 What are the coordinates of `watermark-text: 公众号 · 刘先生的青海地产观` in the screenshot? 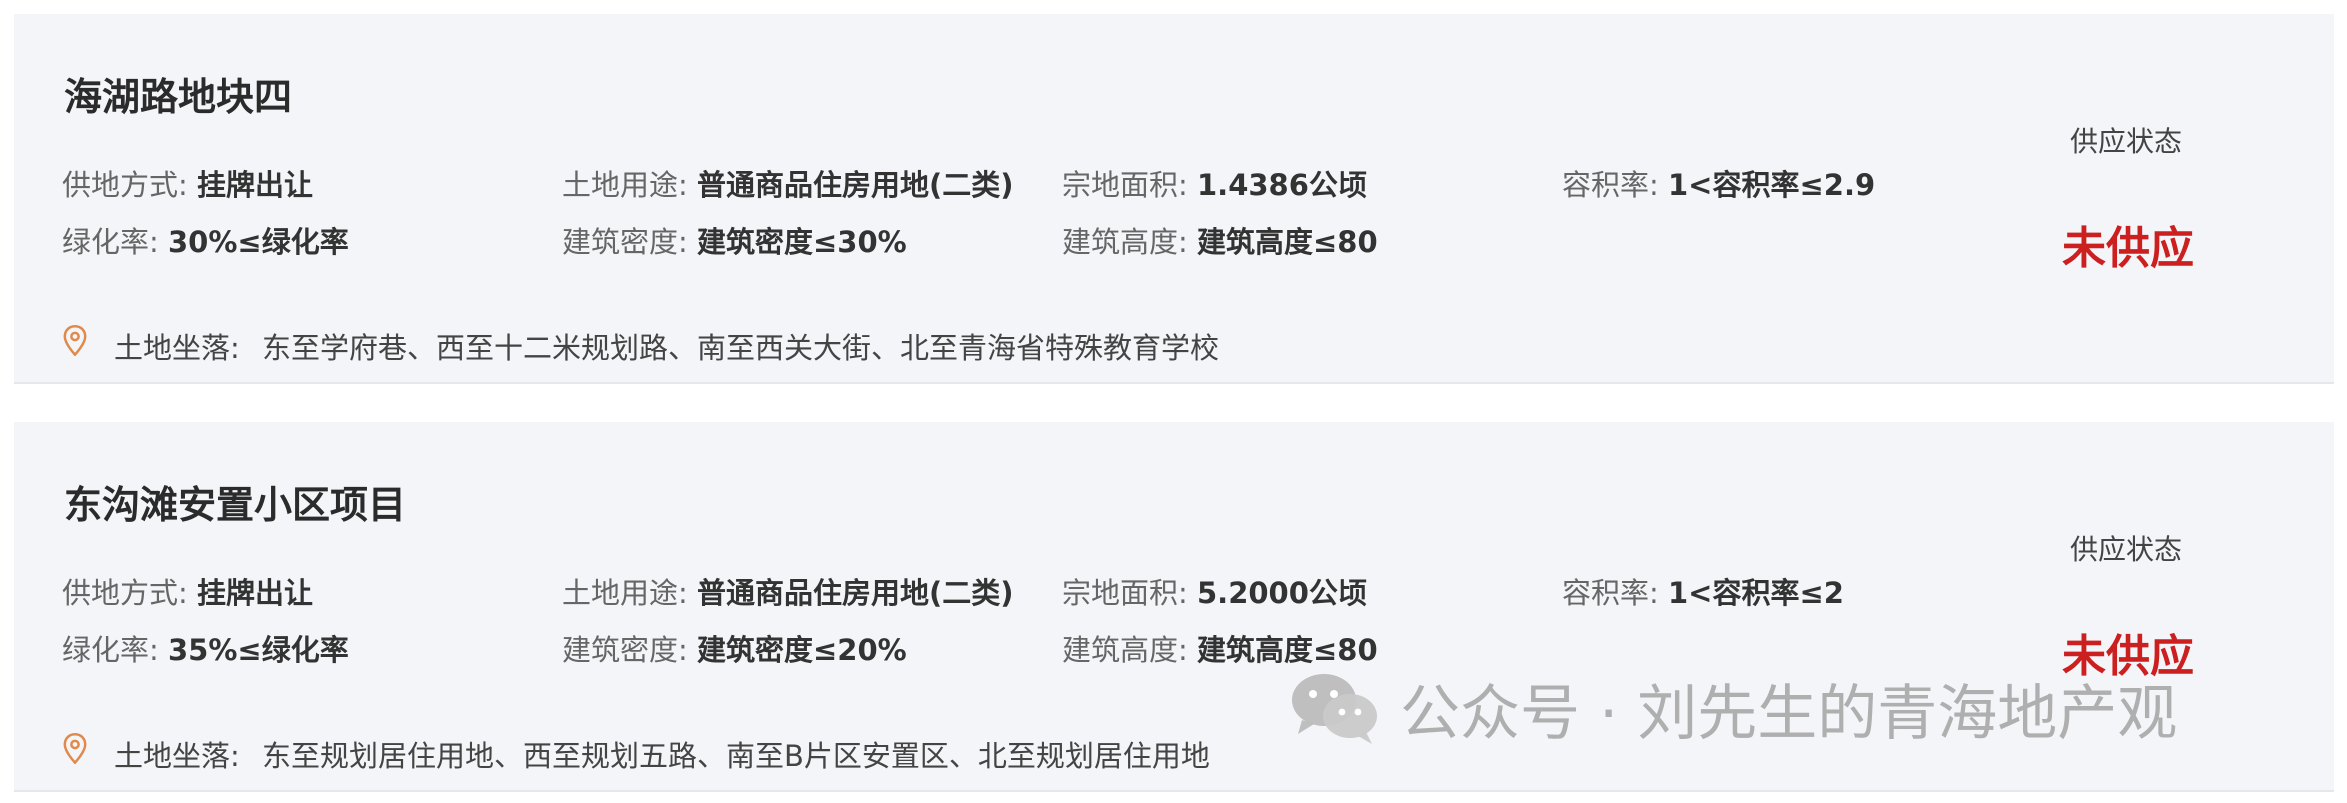 It's located at (1789, 713).